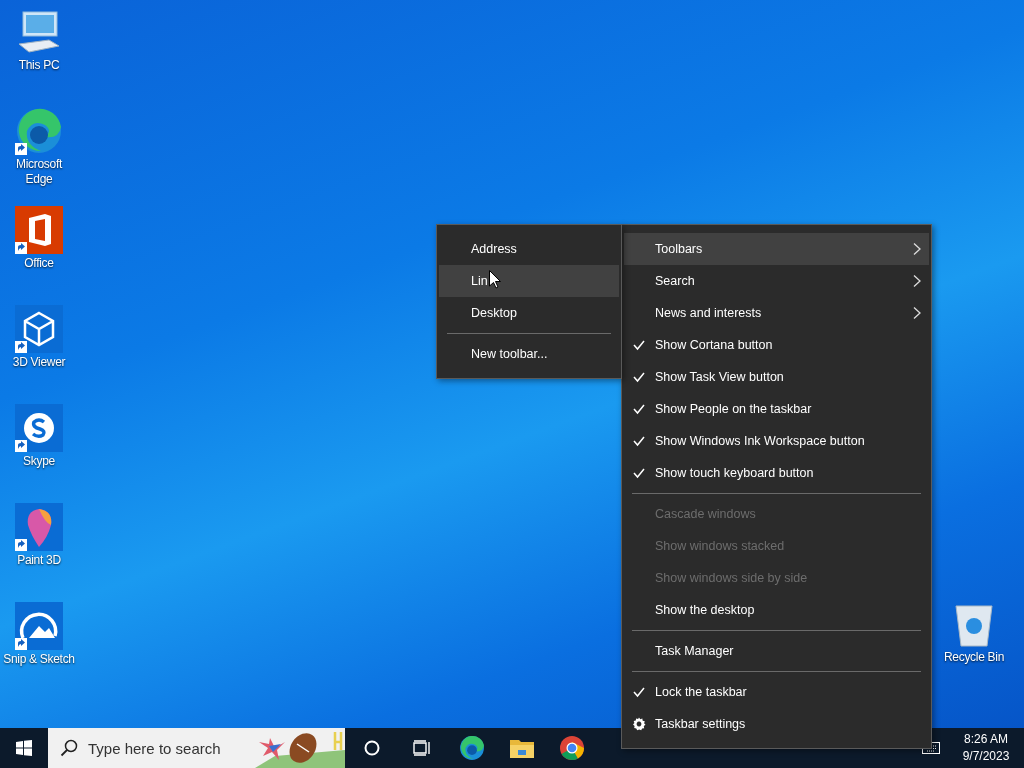  Describe the element at coordinates (39, 172) in the screenshot. I see `desktop-icon-label: Microsoft Edge` at that location.